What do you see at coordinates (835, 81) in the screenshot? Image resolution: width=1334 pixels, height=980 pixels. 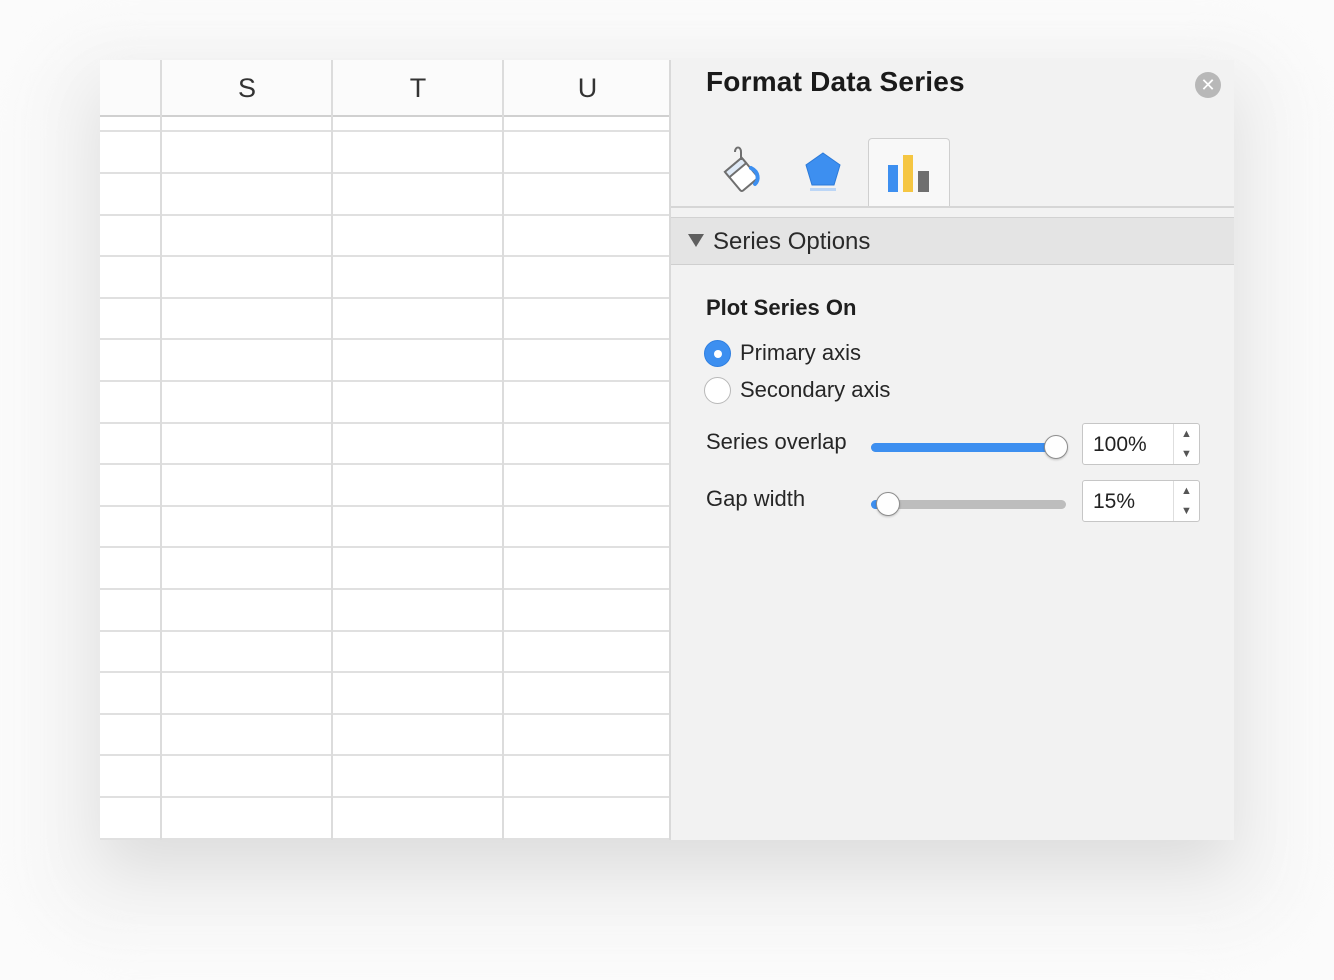 I see `pane-title: Format Data Series` at bounding box center [835, 81].